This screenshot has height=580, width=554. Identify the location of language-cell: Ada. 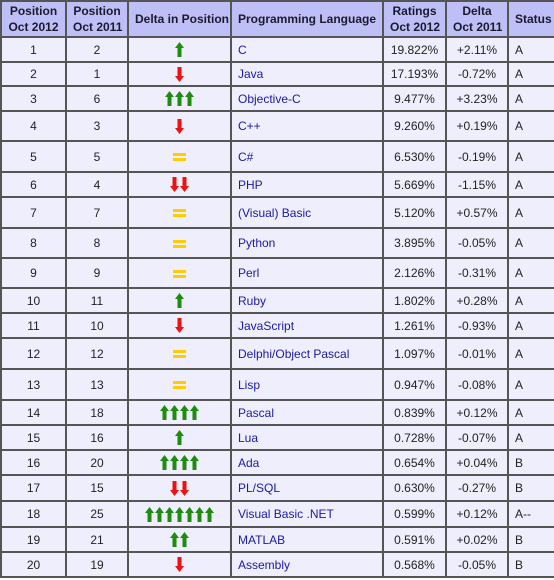
(307, 462).